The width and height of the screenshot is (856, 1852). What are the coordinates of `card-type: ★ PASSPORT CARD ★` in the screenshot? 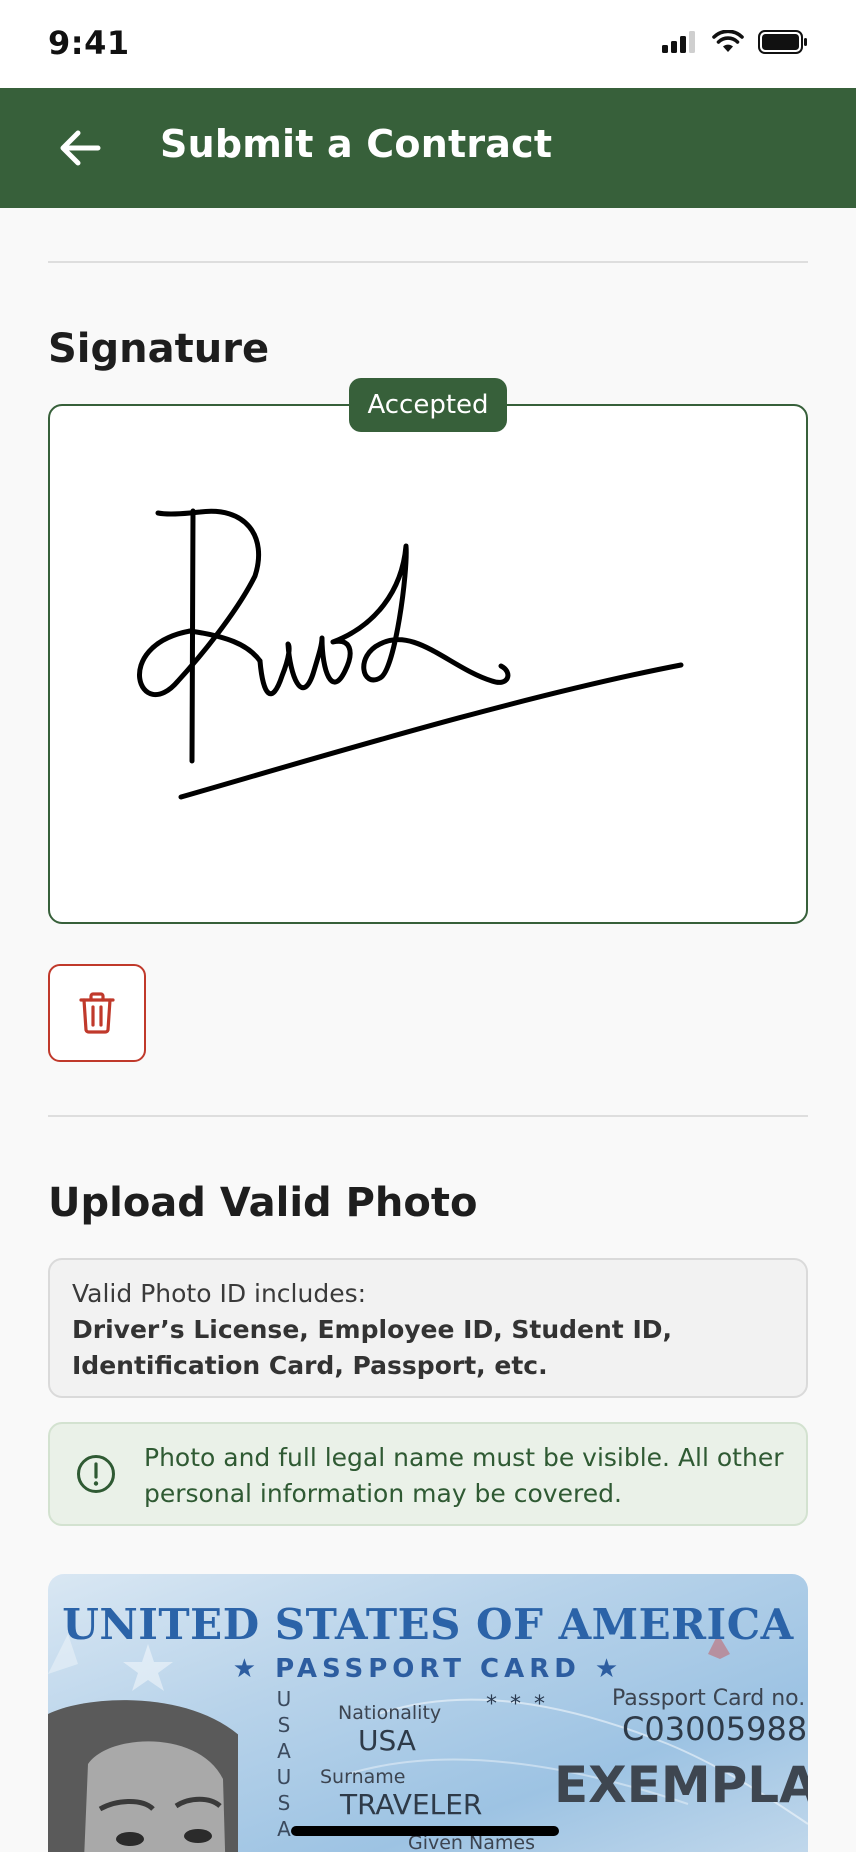 It's located at (428, 1669).